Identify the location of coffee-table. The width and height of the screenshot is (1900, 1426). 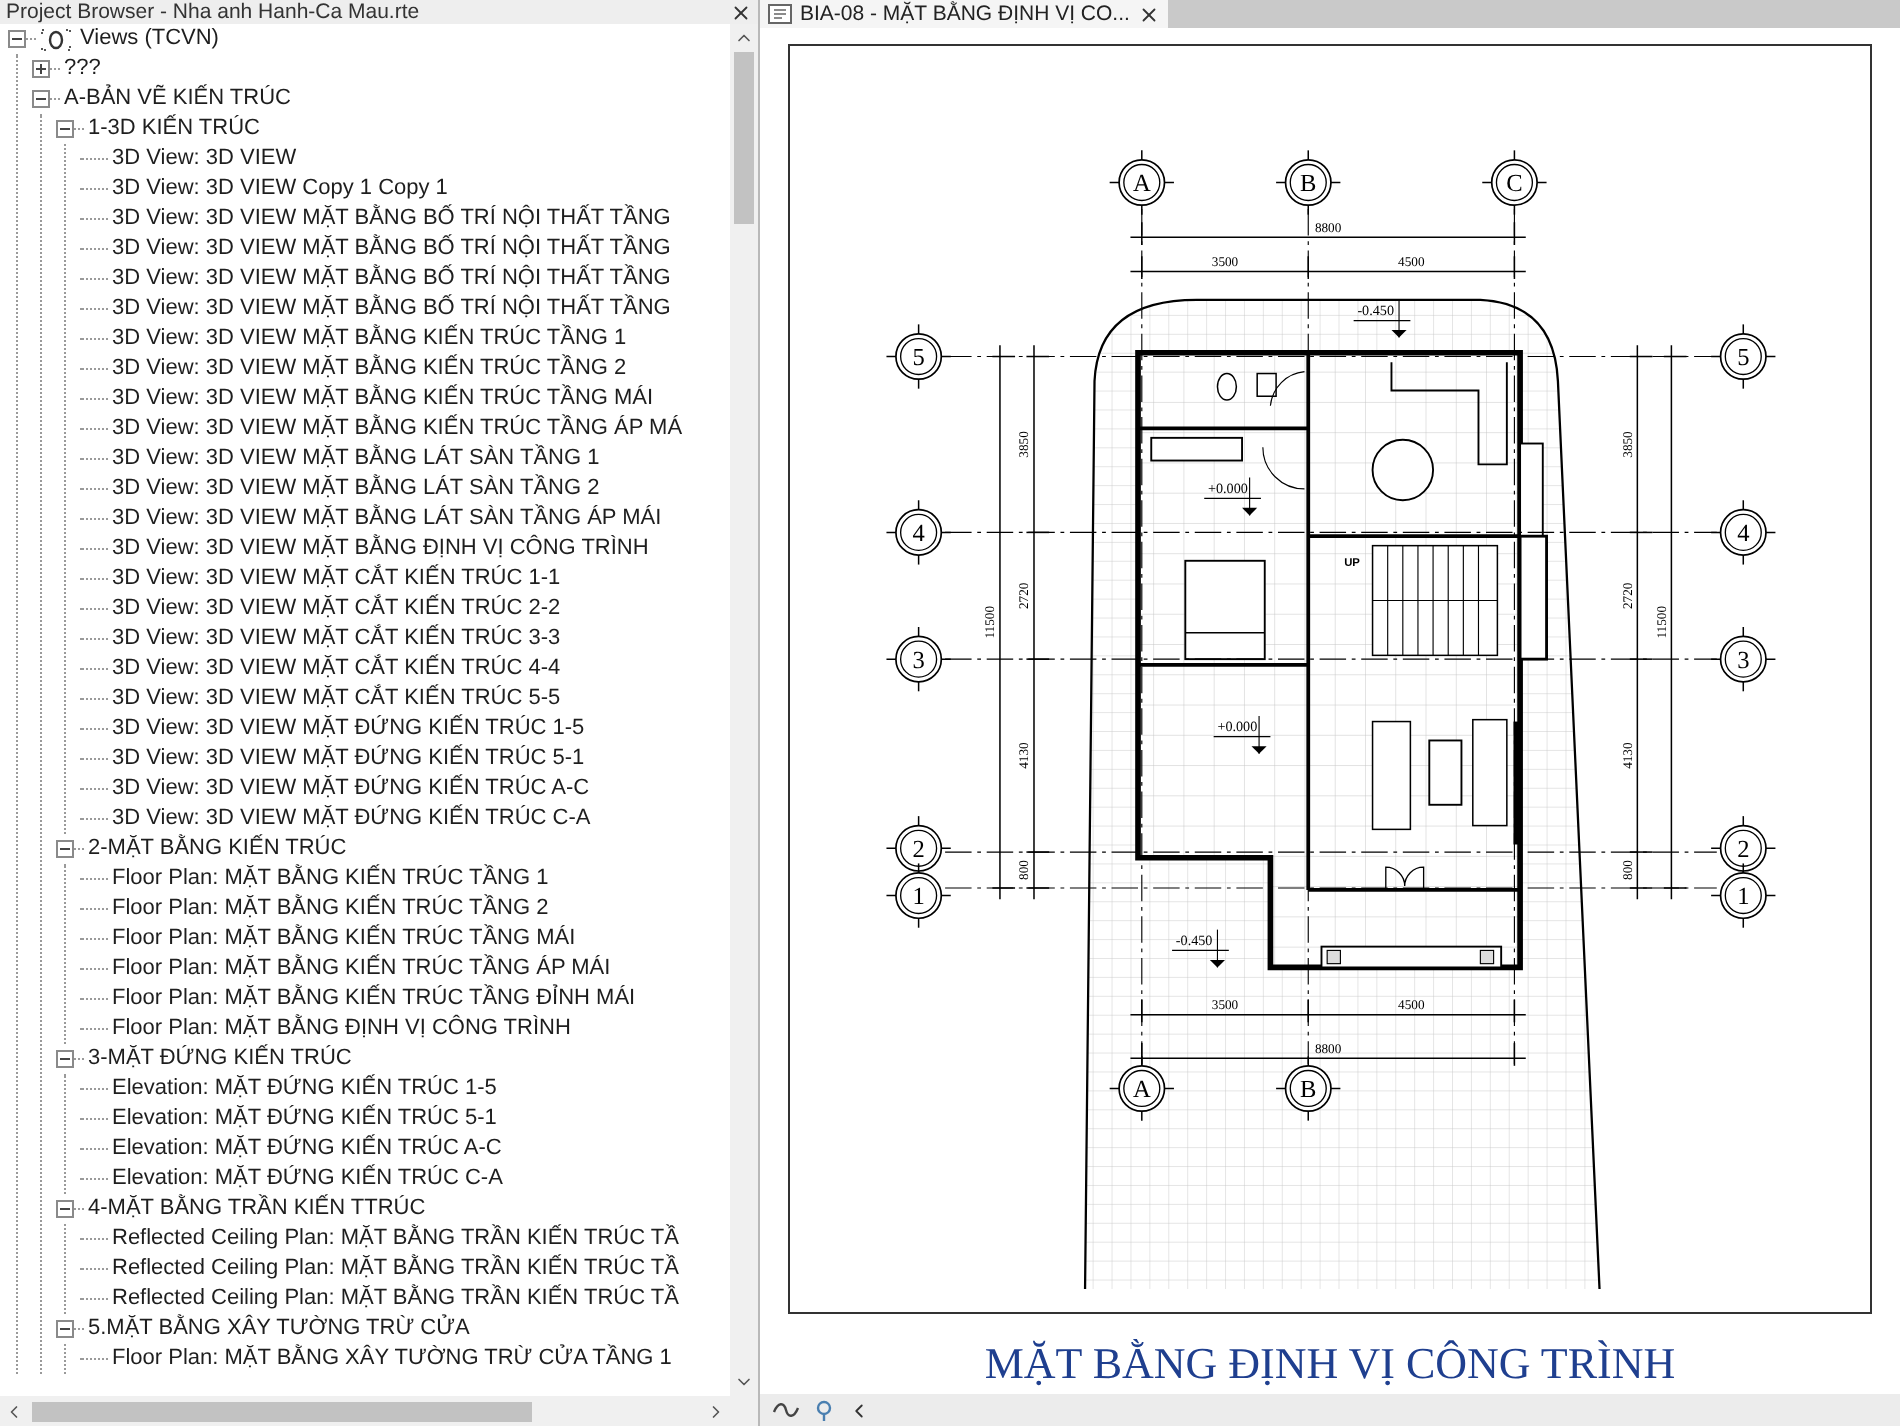
(1445, 772).